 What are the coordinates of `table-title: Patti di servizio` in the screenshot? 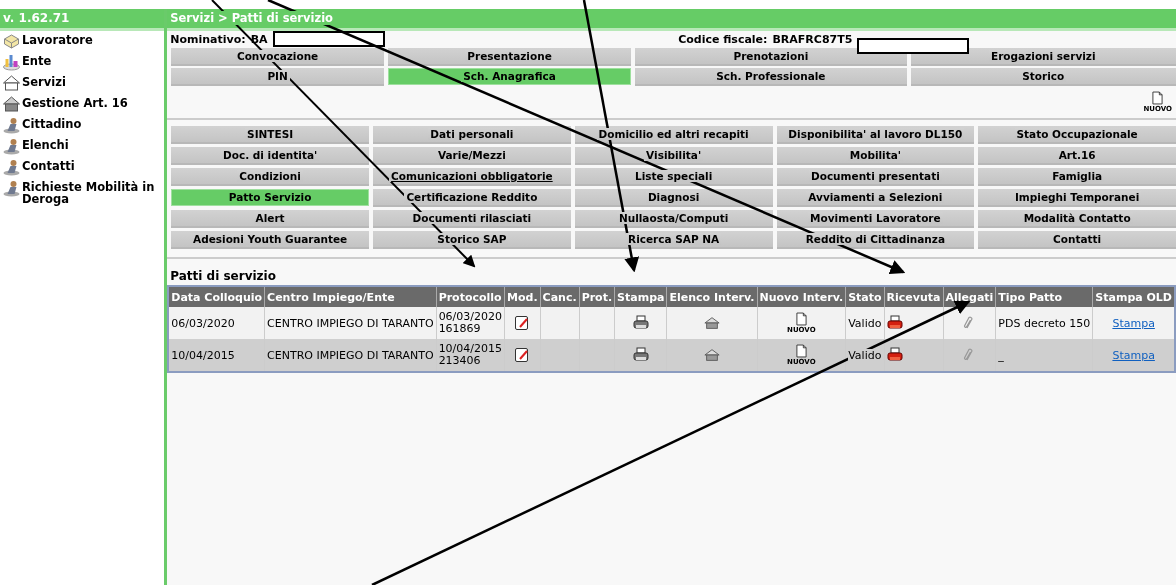 It's located at (223, 276).